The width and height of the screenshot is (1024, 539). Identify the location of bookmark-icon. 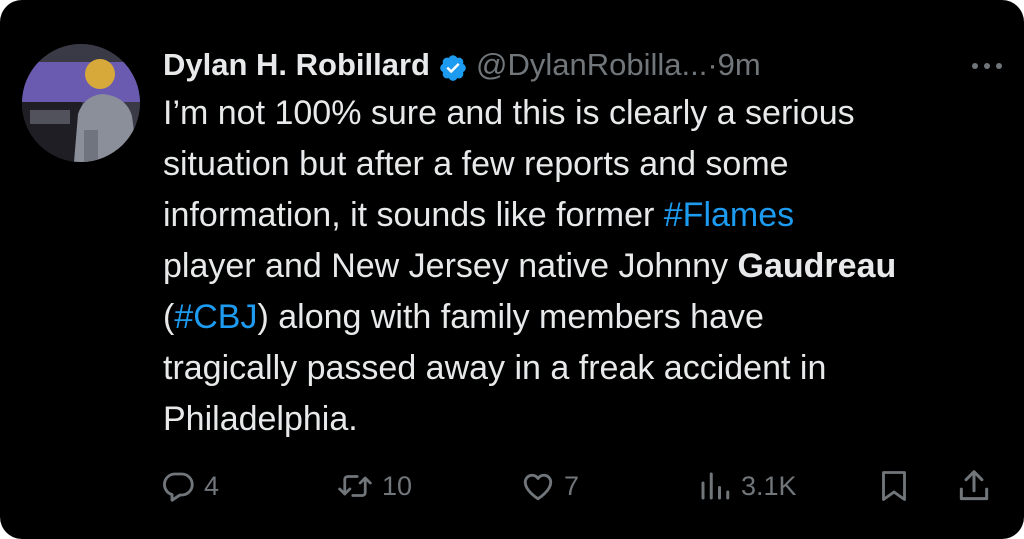
(894, 486).